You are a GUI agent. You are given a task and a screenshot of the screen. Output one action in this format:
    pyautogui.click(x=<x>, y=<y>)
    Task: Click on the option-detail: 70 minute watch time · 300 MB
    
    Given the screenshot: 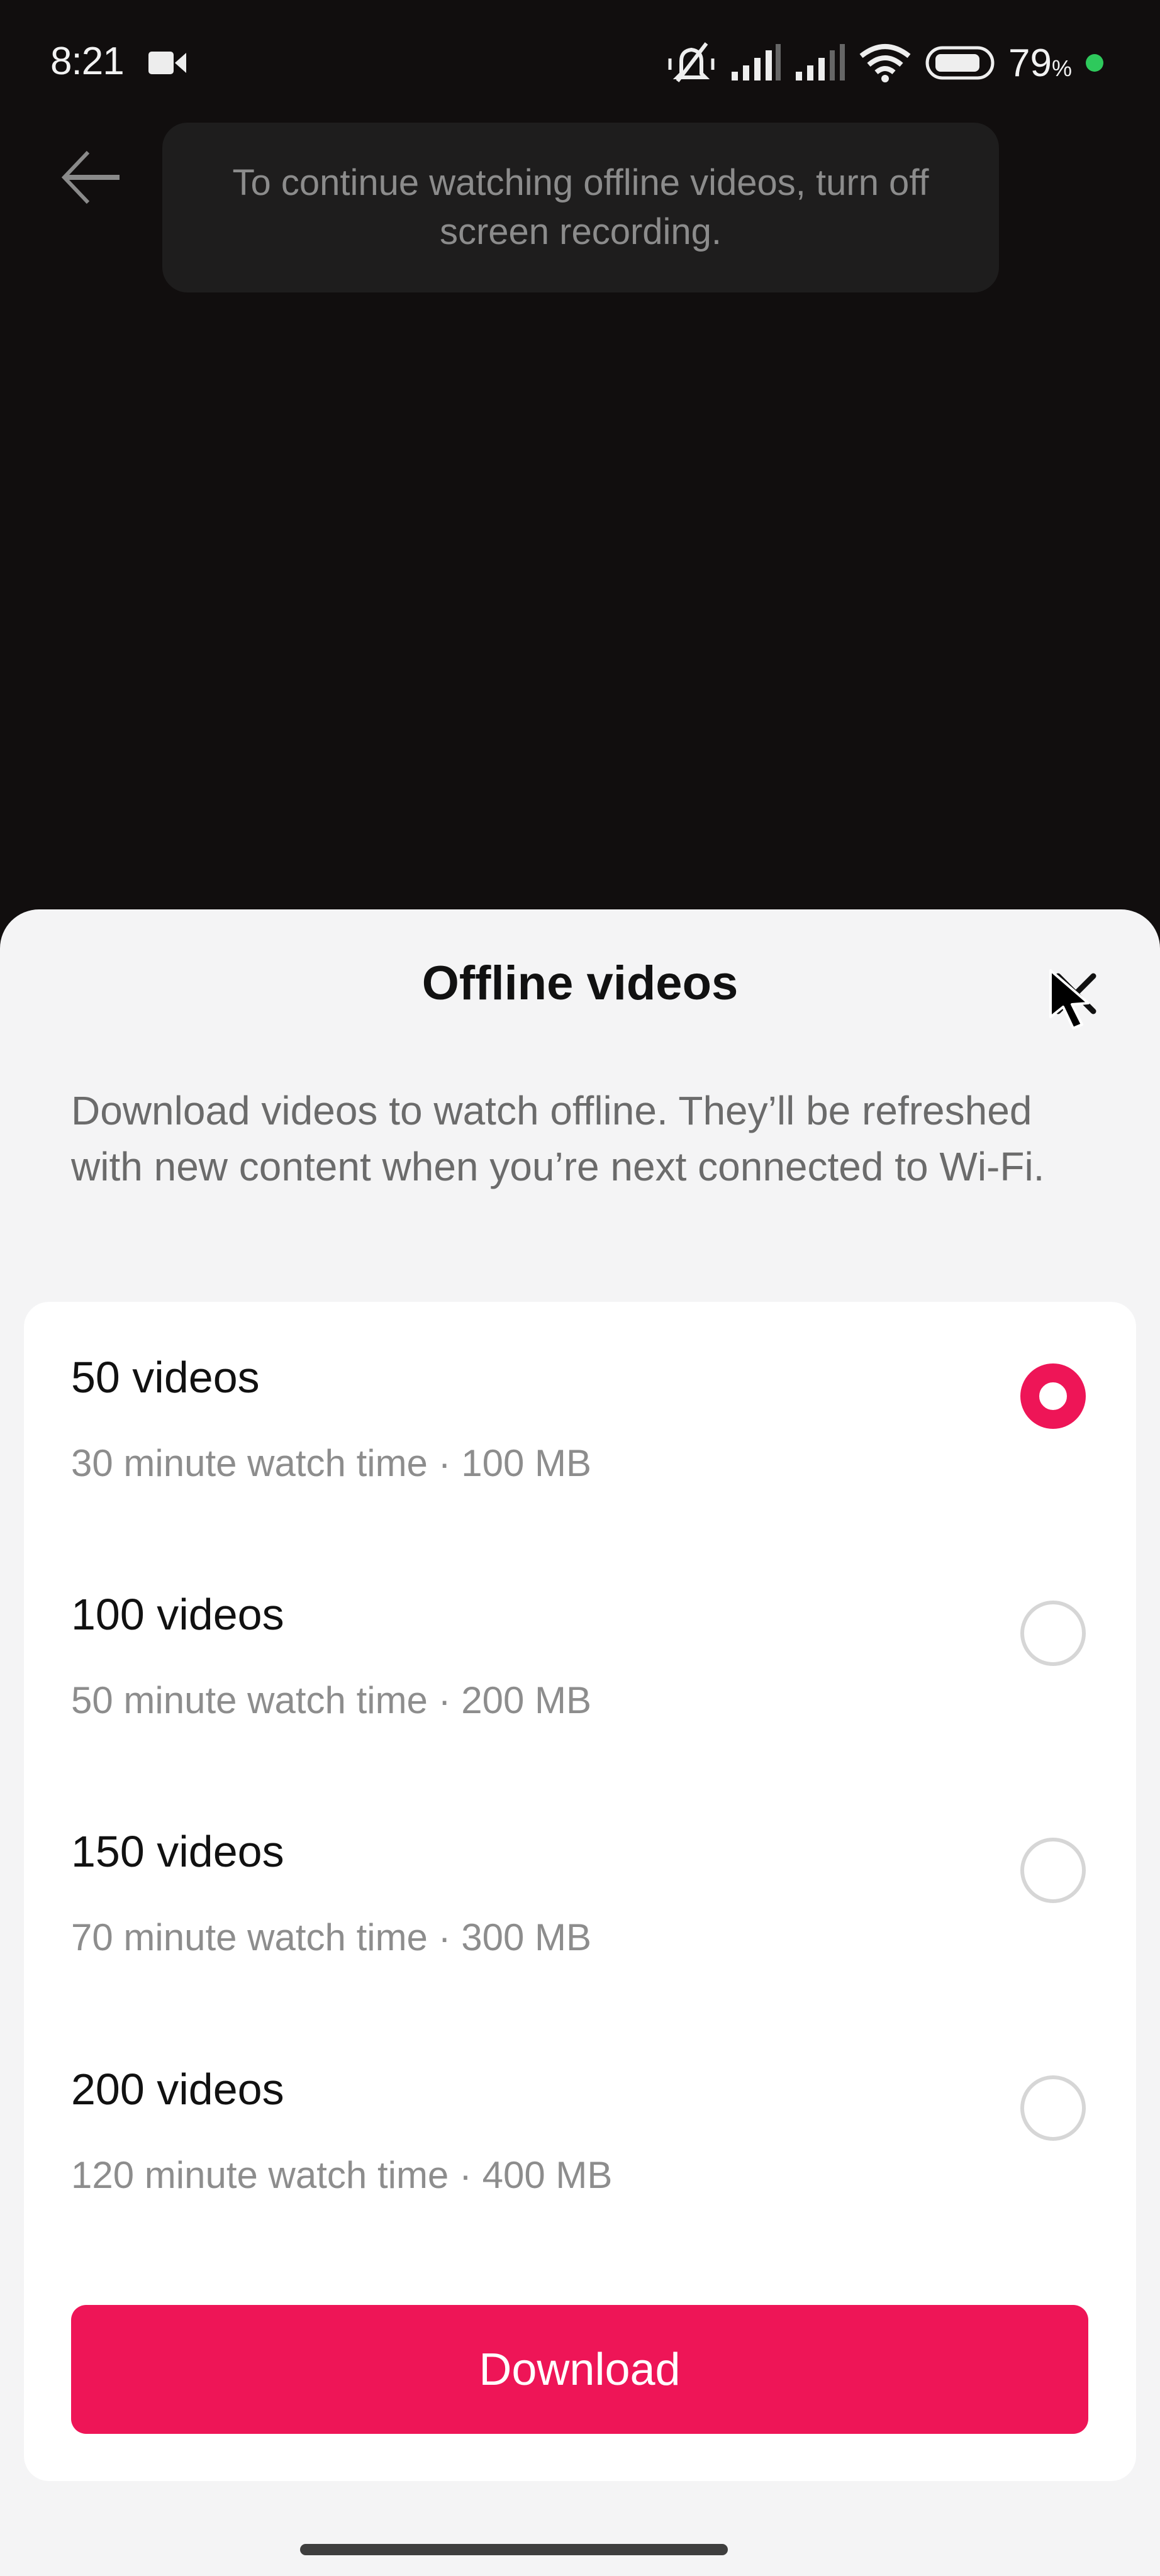 What is the action you would take?
    pyautogui.click(x=331, y=1937)
    